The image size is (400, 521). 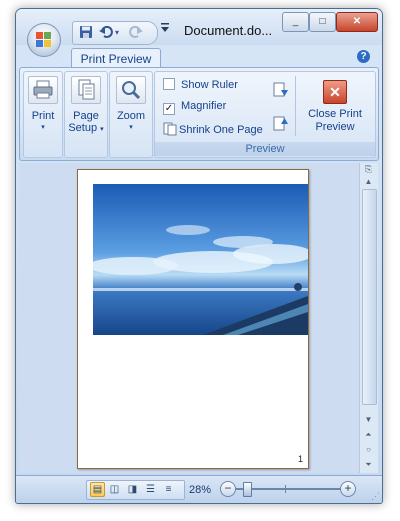 I want to click on select-browse-object-button: ○, so click(x=368, y=449).